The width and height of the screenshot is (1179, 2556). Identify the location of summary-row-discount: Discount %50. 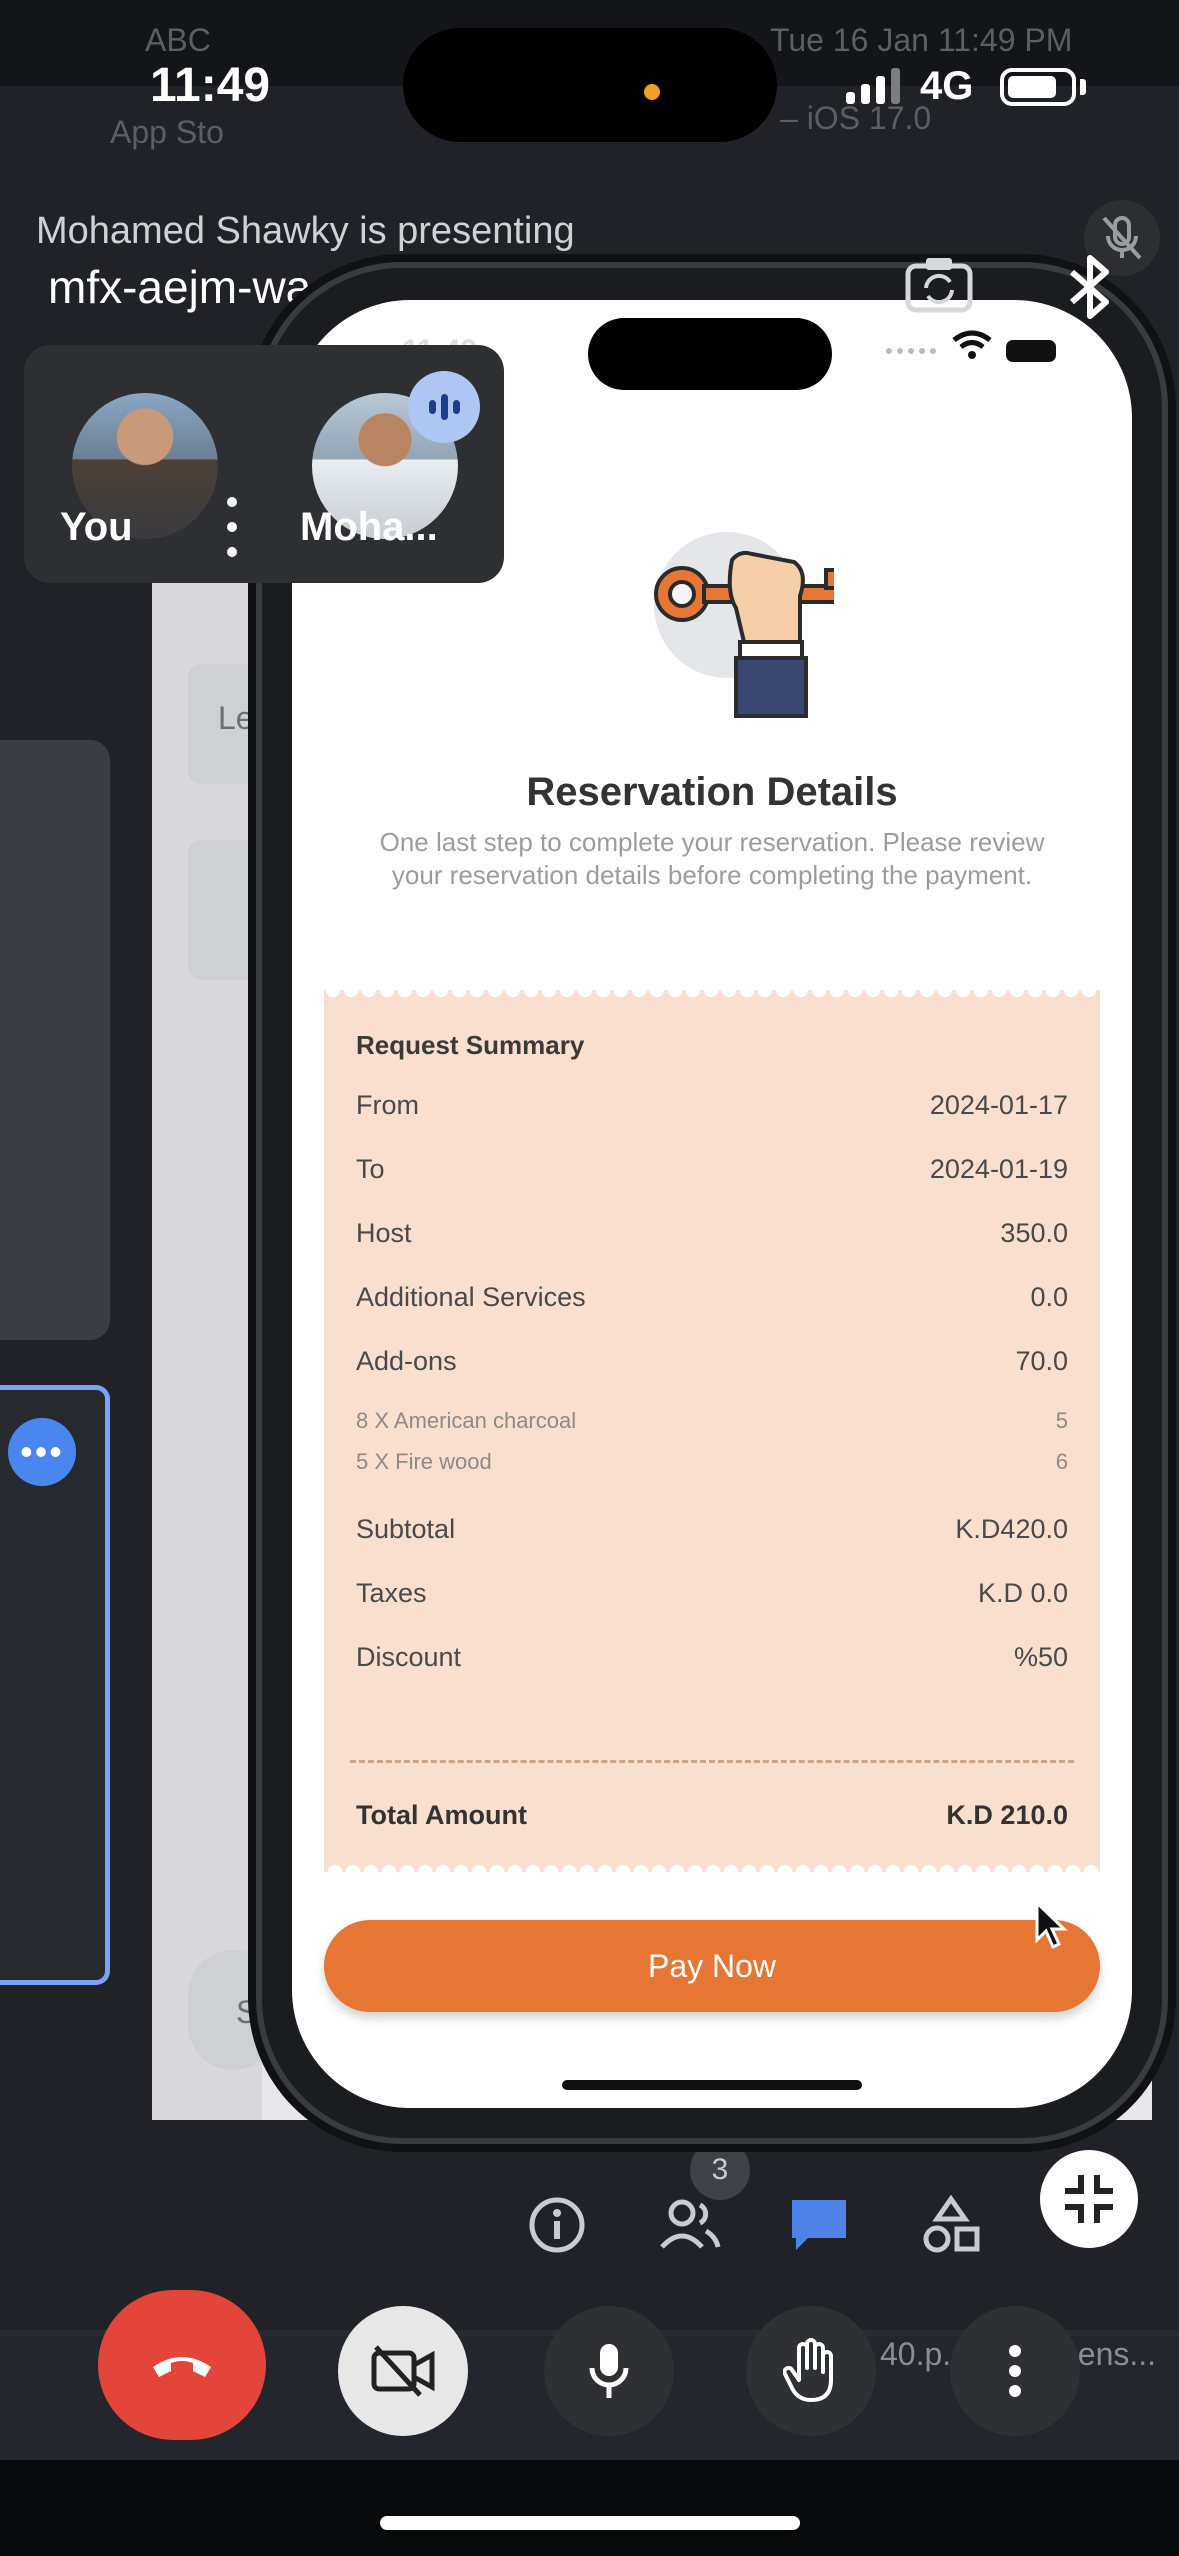
(712, 1657).